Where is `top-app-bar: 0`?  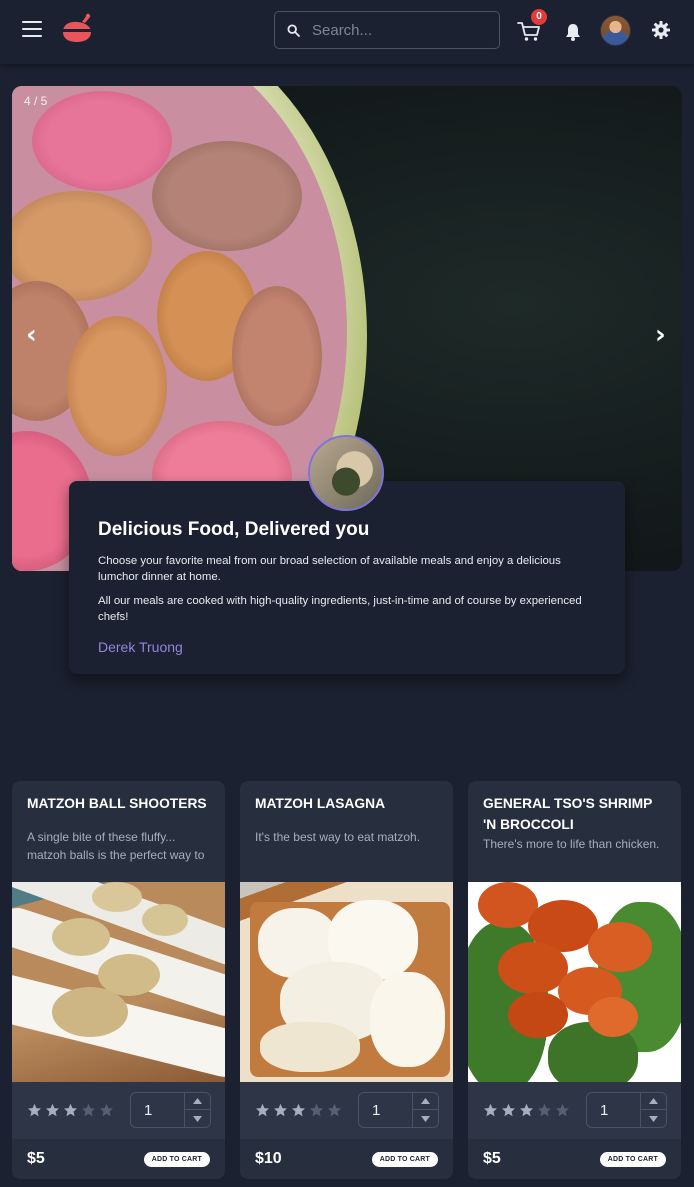 top-app-bar: 0 is located at coordinates (347, 32).